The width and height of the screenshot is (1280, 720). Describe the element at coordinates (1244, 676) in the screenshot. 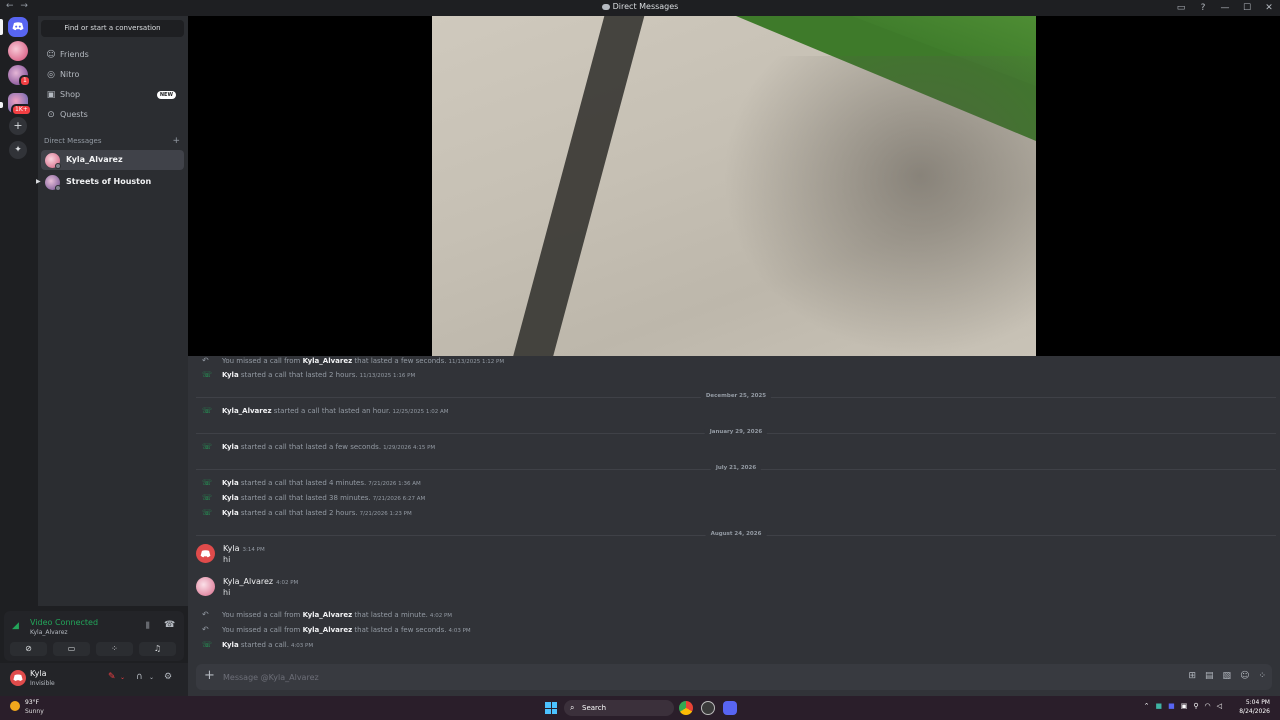

I see `emoji-icon: ☺` at that location.